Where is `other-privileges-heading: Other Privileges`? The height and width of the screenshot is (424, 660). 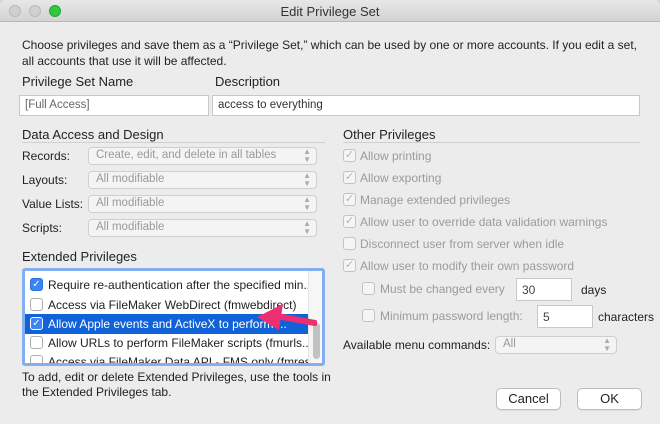 other-privileges-heading: Other Privileges is located at coordinates (389, 134).